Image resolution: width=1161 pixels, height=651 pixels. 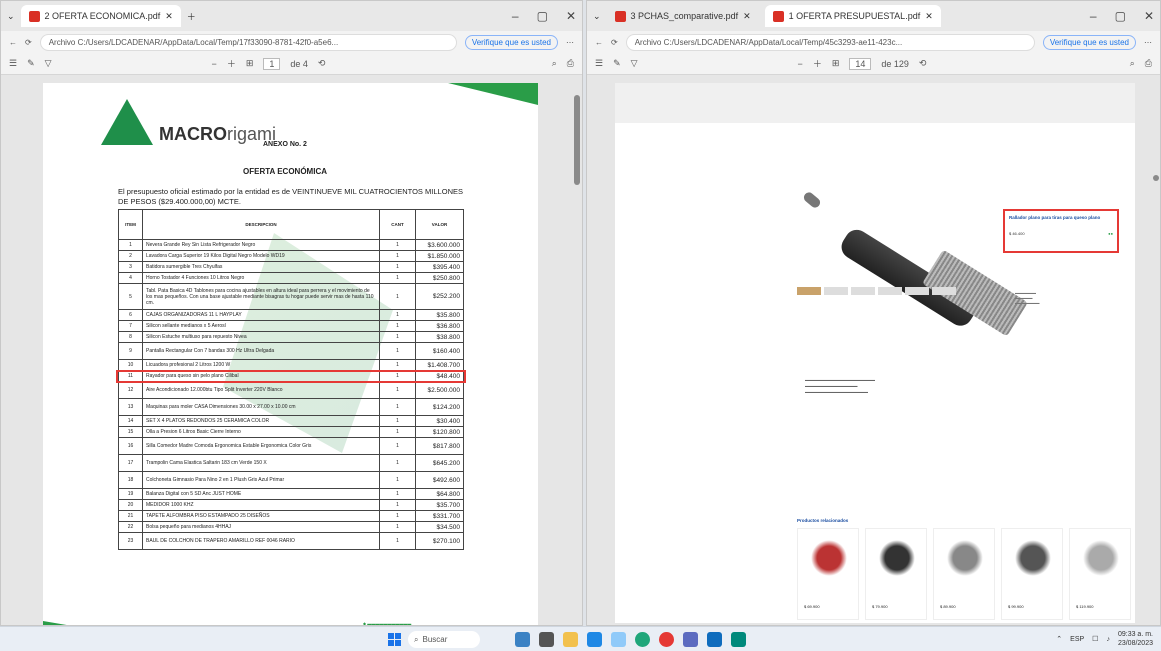 I want to click on product-card: $ 99.900, so click(x=1032, y=574).